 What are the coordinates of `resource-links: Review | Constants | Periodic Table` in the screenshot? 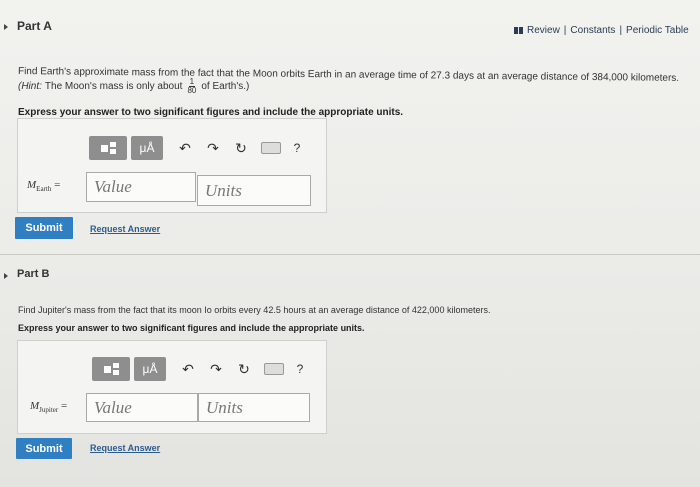 It's located at (601, 30).